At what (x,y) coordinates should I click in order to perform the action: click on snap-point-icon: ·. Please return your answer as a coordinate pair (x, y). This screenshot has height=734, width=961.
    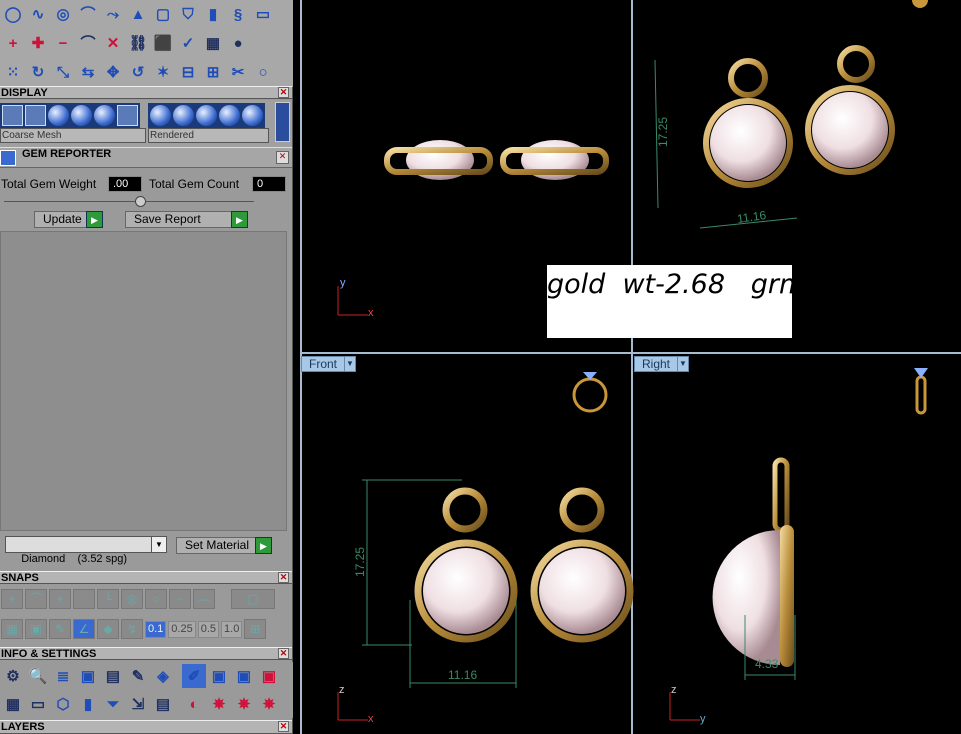
    Looking at the image, I should click on (84, 599).